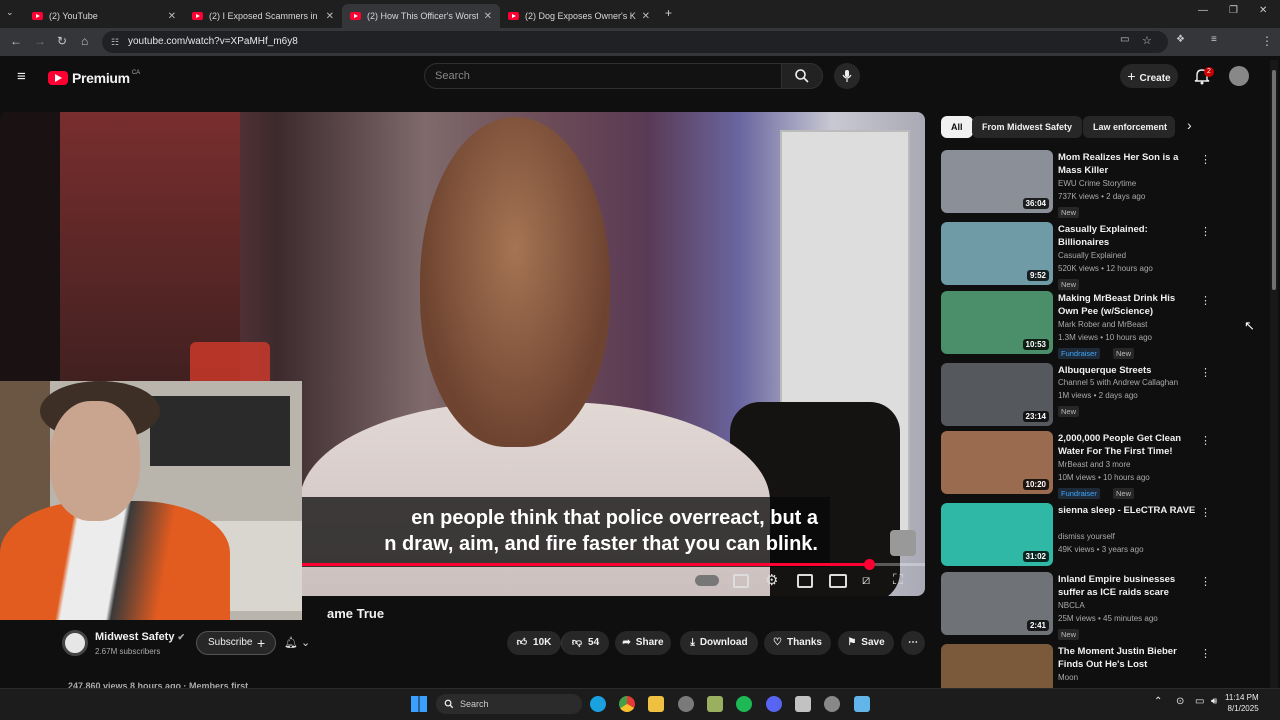 The image size is (1280, 720). I want to click on tab-dog: (2) Dog Exposes Owner's Killer ✕, so click(579, 16).